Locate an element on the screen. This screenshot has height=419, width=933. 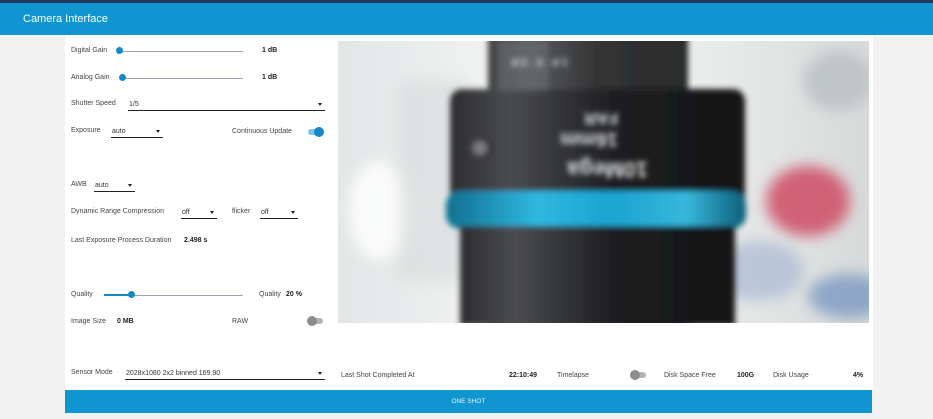
exposure-select: auto is located at coordinates (137, 131).